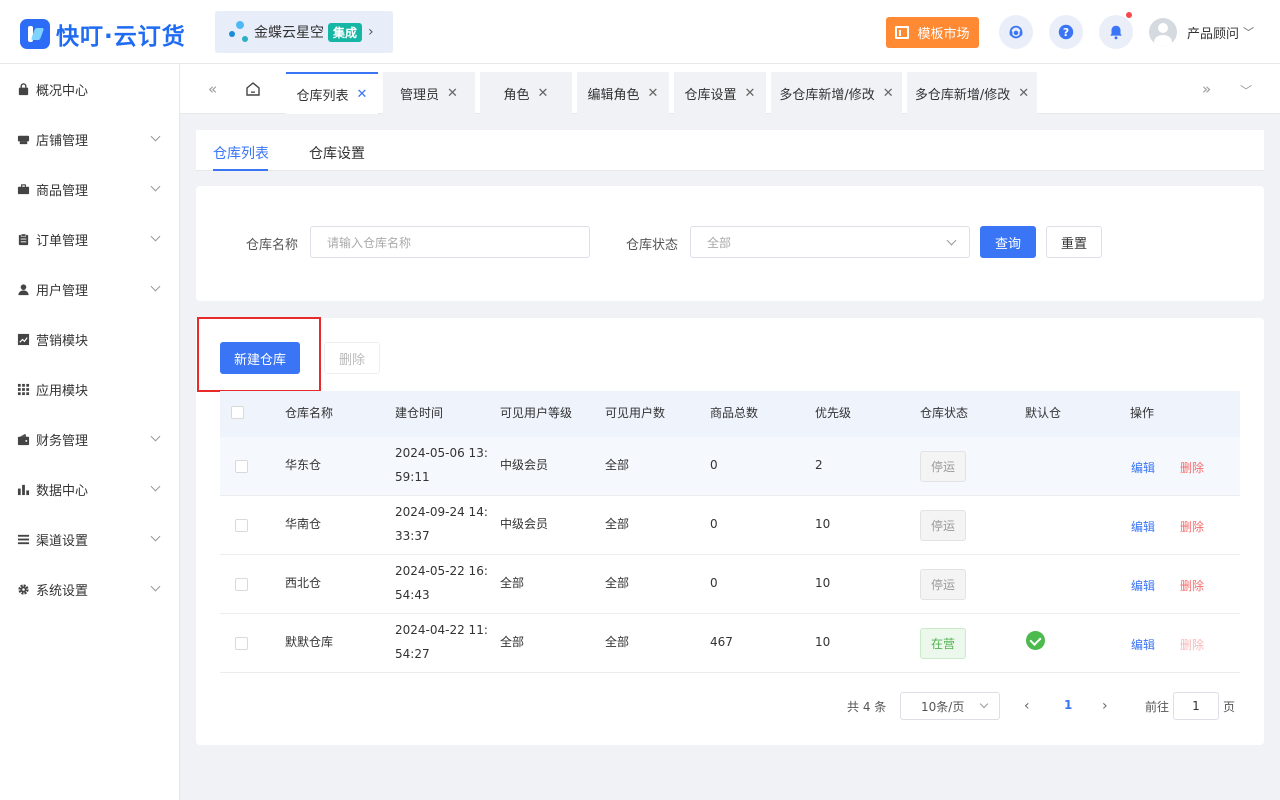  Describe the element at coordinates (121, 37) in the screenshot. I see `brand-name: 快叮·云订货` at that location.